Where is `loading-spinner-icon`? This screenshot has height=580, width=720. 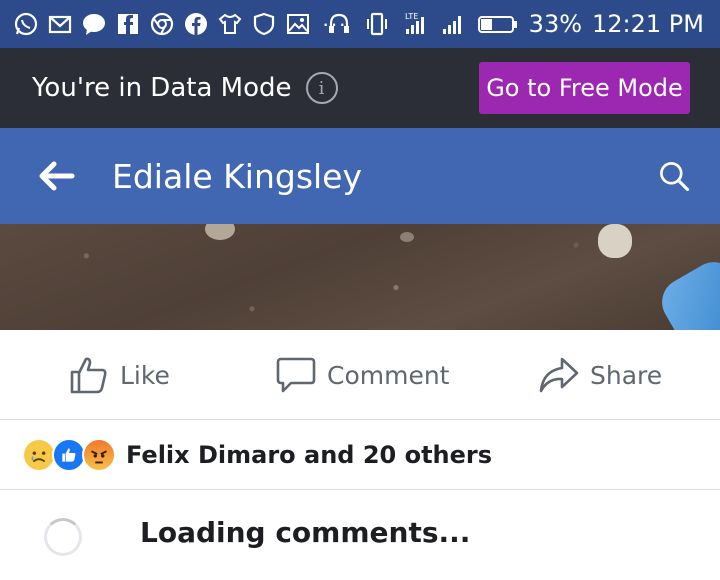
loading-spinner-icon is located at coordinates (63, 537).